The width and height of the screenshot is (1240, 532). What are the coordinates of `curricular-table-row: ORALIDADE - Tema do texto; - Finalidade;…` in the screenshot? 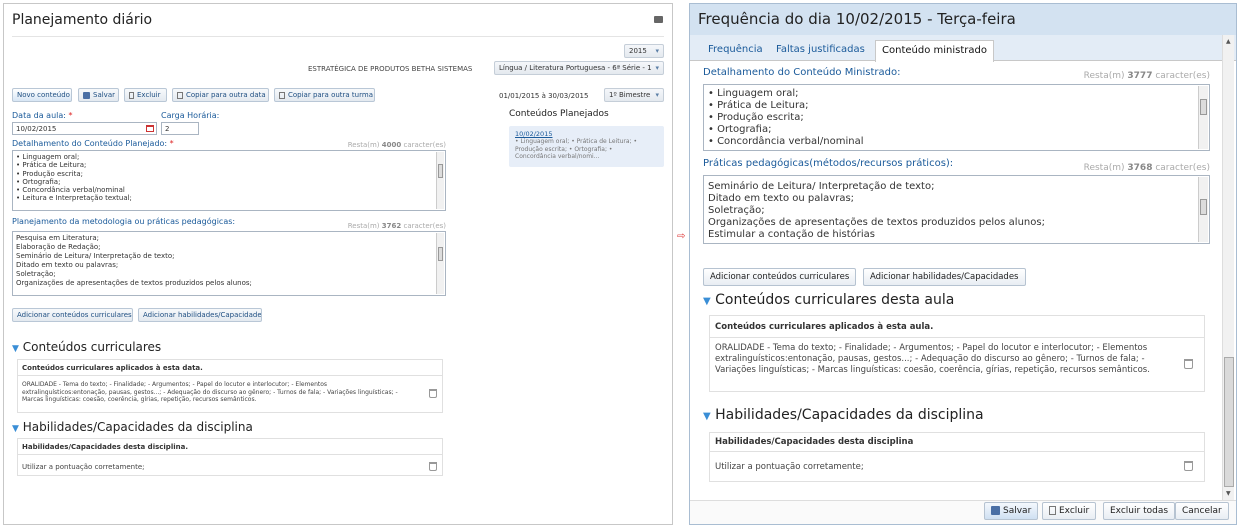 It's located at (210, 392).